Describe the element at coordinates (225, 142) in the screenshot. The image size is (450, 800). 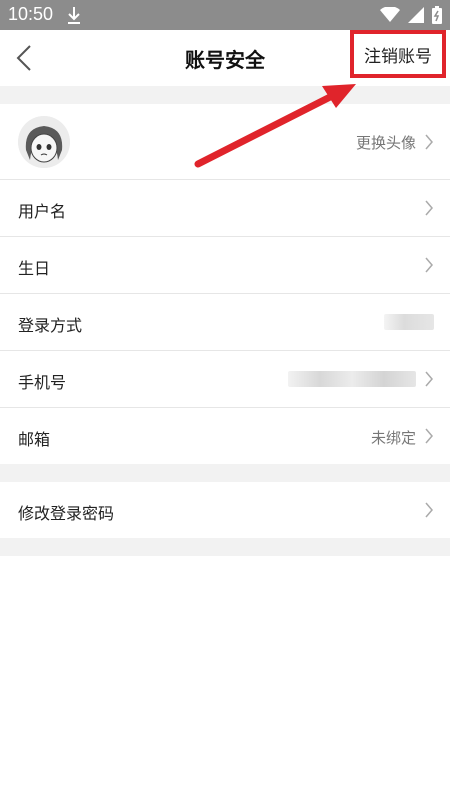
I see `avatar-row: 更换头像` at that location.